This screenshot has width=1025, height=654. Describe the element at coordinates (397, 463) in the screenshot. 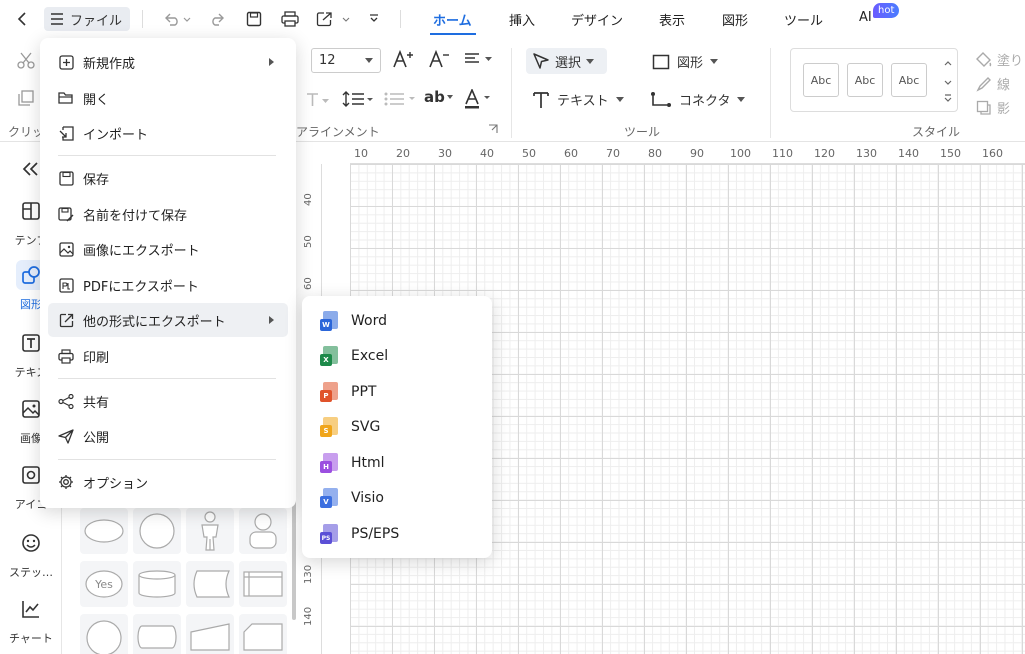

I see `export-html: H Html` at that location.